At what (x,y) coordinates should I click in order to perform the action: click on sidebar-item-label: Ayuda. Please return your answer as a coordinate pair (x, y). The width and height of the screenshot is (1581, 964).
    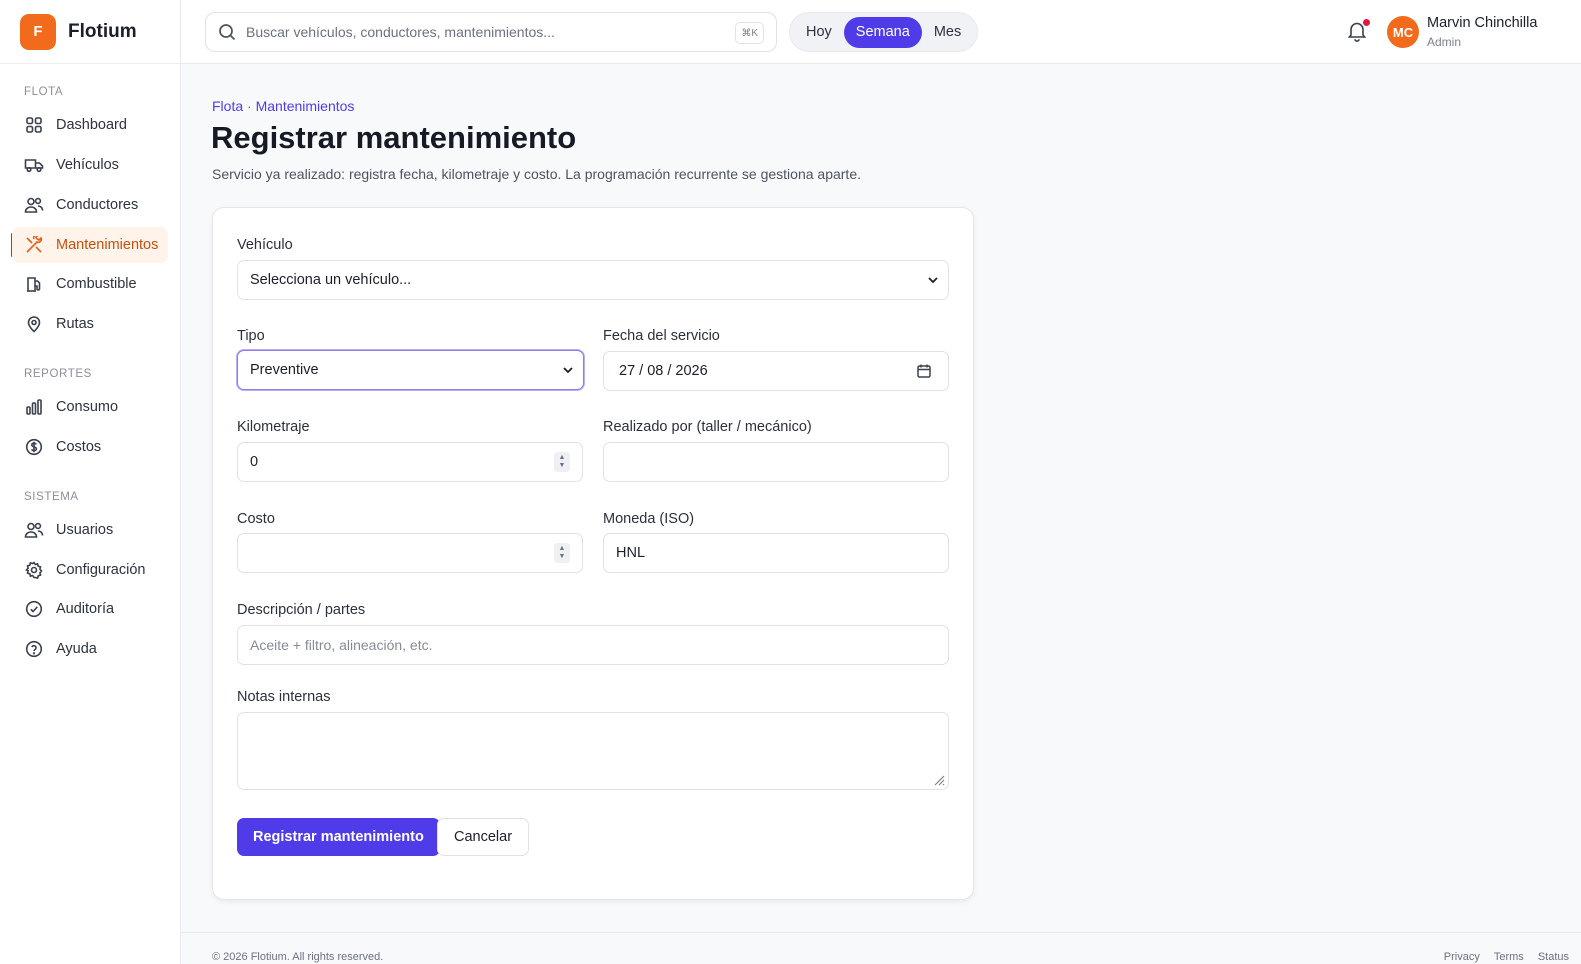
    Looking at the image, I should click on (76, 649).